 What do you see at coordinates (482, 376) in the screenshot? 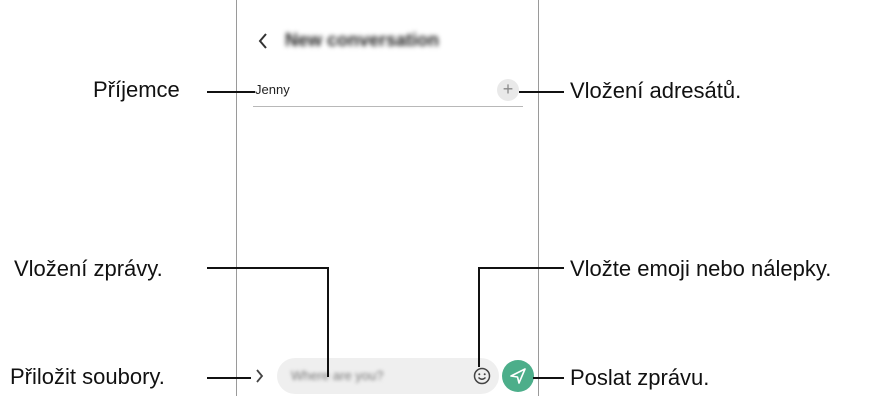
I see `emoji-icon` at bounding box center [482, 376].